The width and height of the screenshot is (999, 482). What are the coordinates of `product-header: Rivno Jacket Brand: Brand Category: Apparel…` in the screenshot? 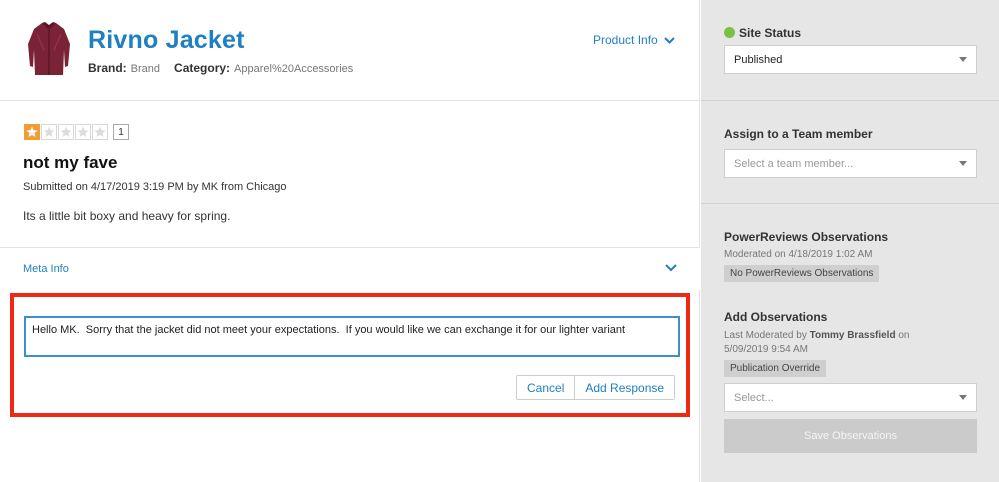 It's located at (350, 50).